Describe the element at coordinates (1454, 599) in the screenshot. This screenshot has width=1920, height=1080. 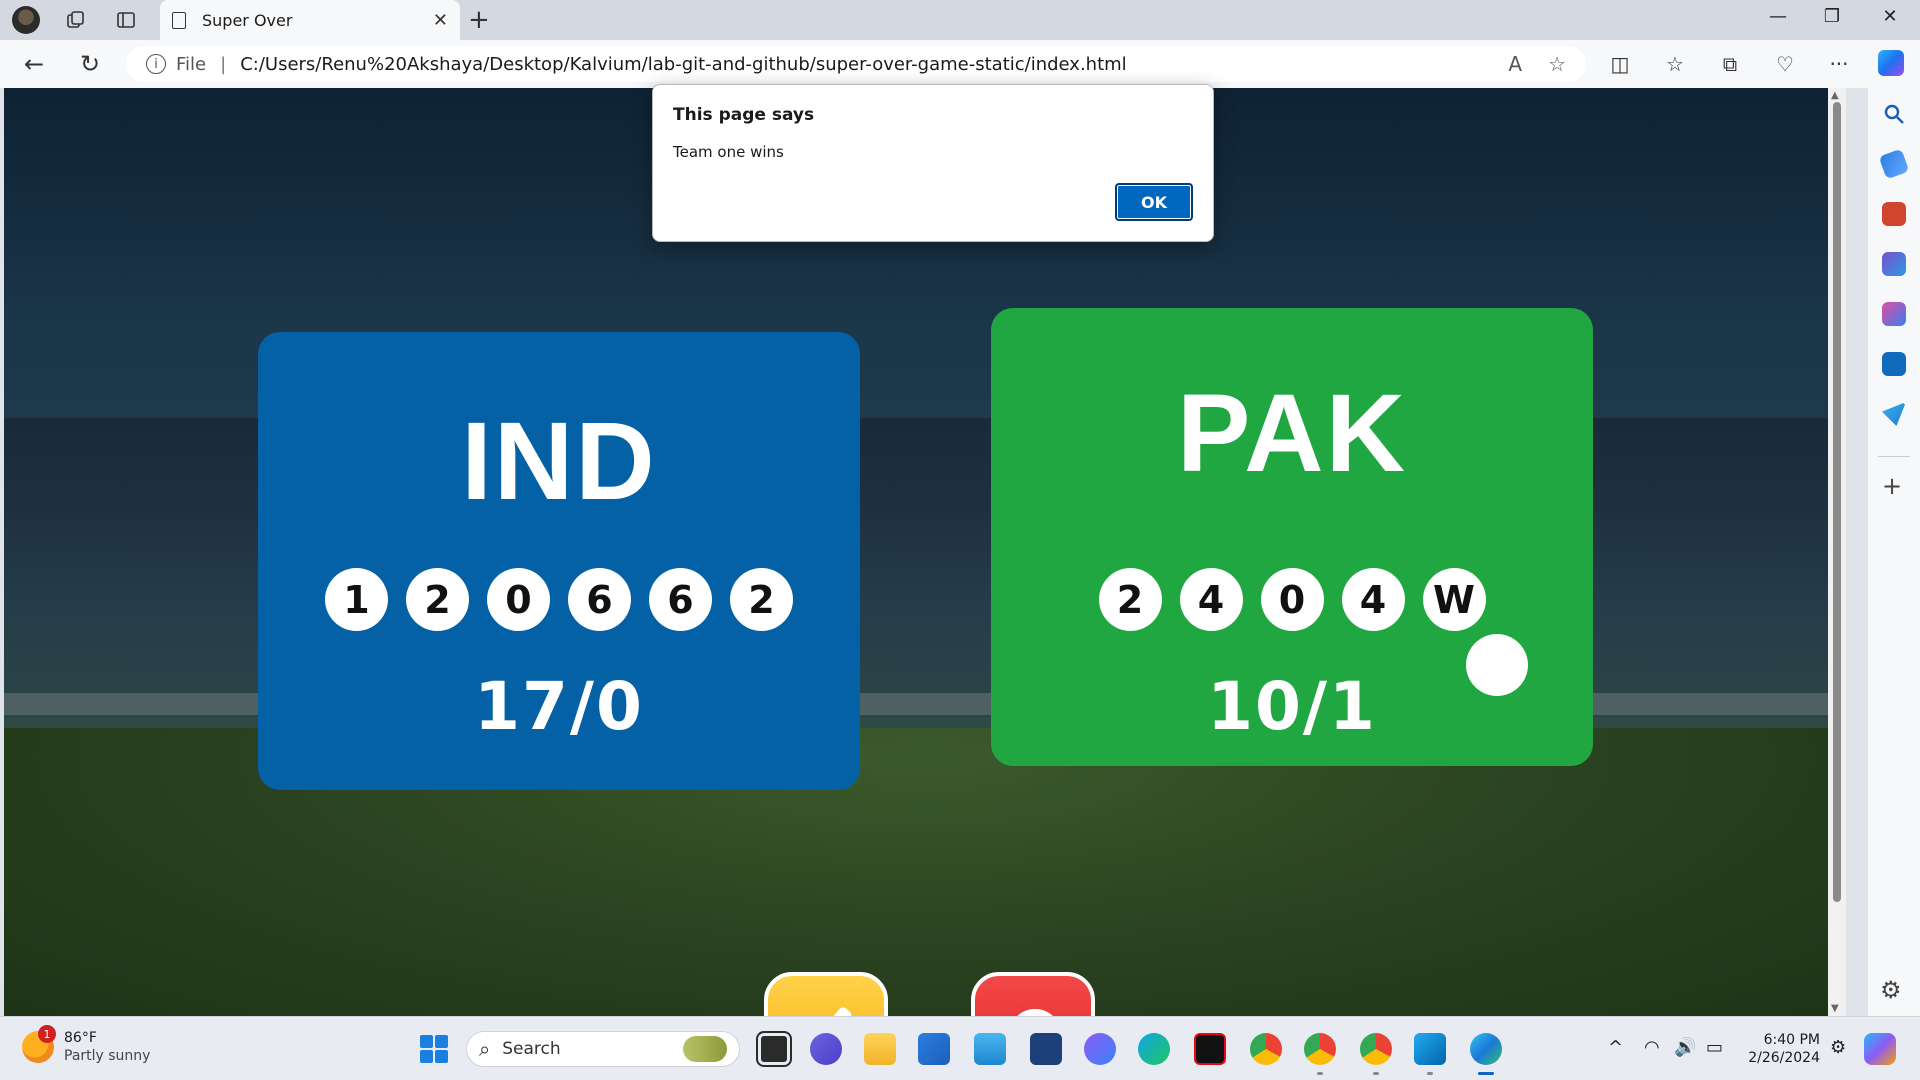
I see `ball-result: W` at that location.